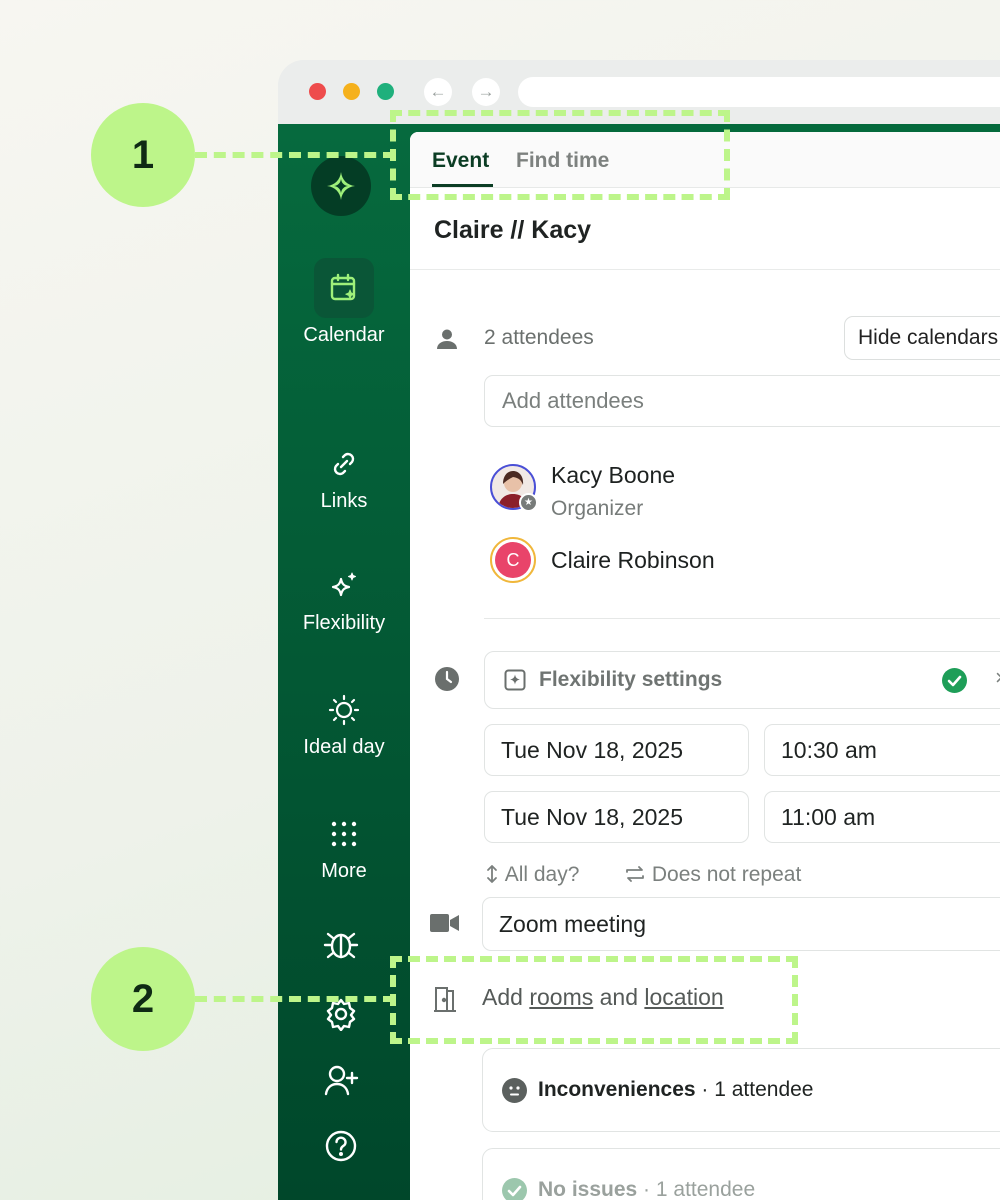  What do you see at coordinates (295, 155) in the screenshot?
I see `callout-1-connector` at bounding box center [295, 155].